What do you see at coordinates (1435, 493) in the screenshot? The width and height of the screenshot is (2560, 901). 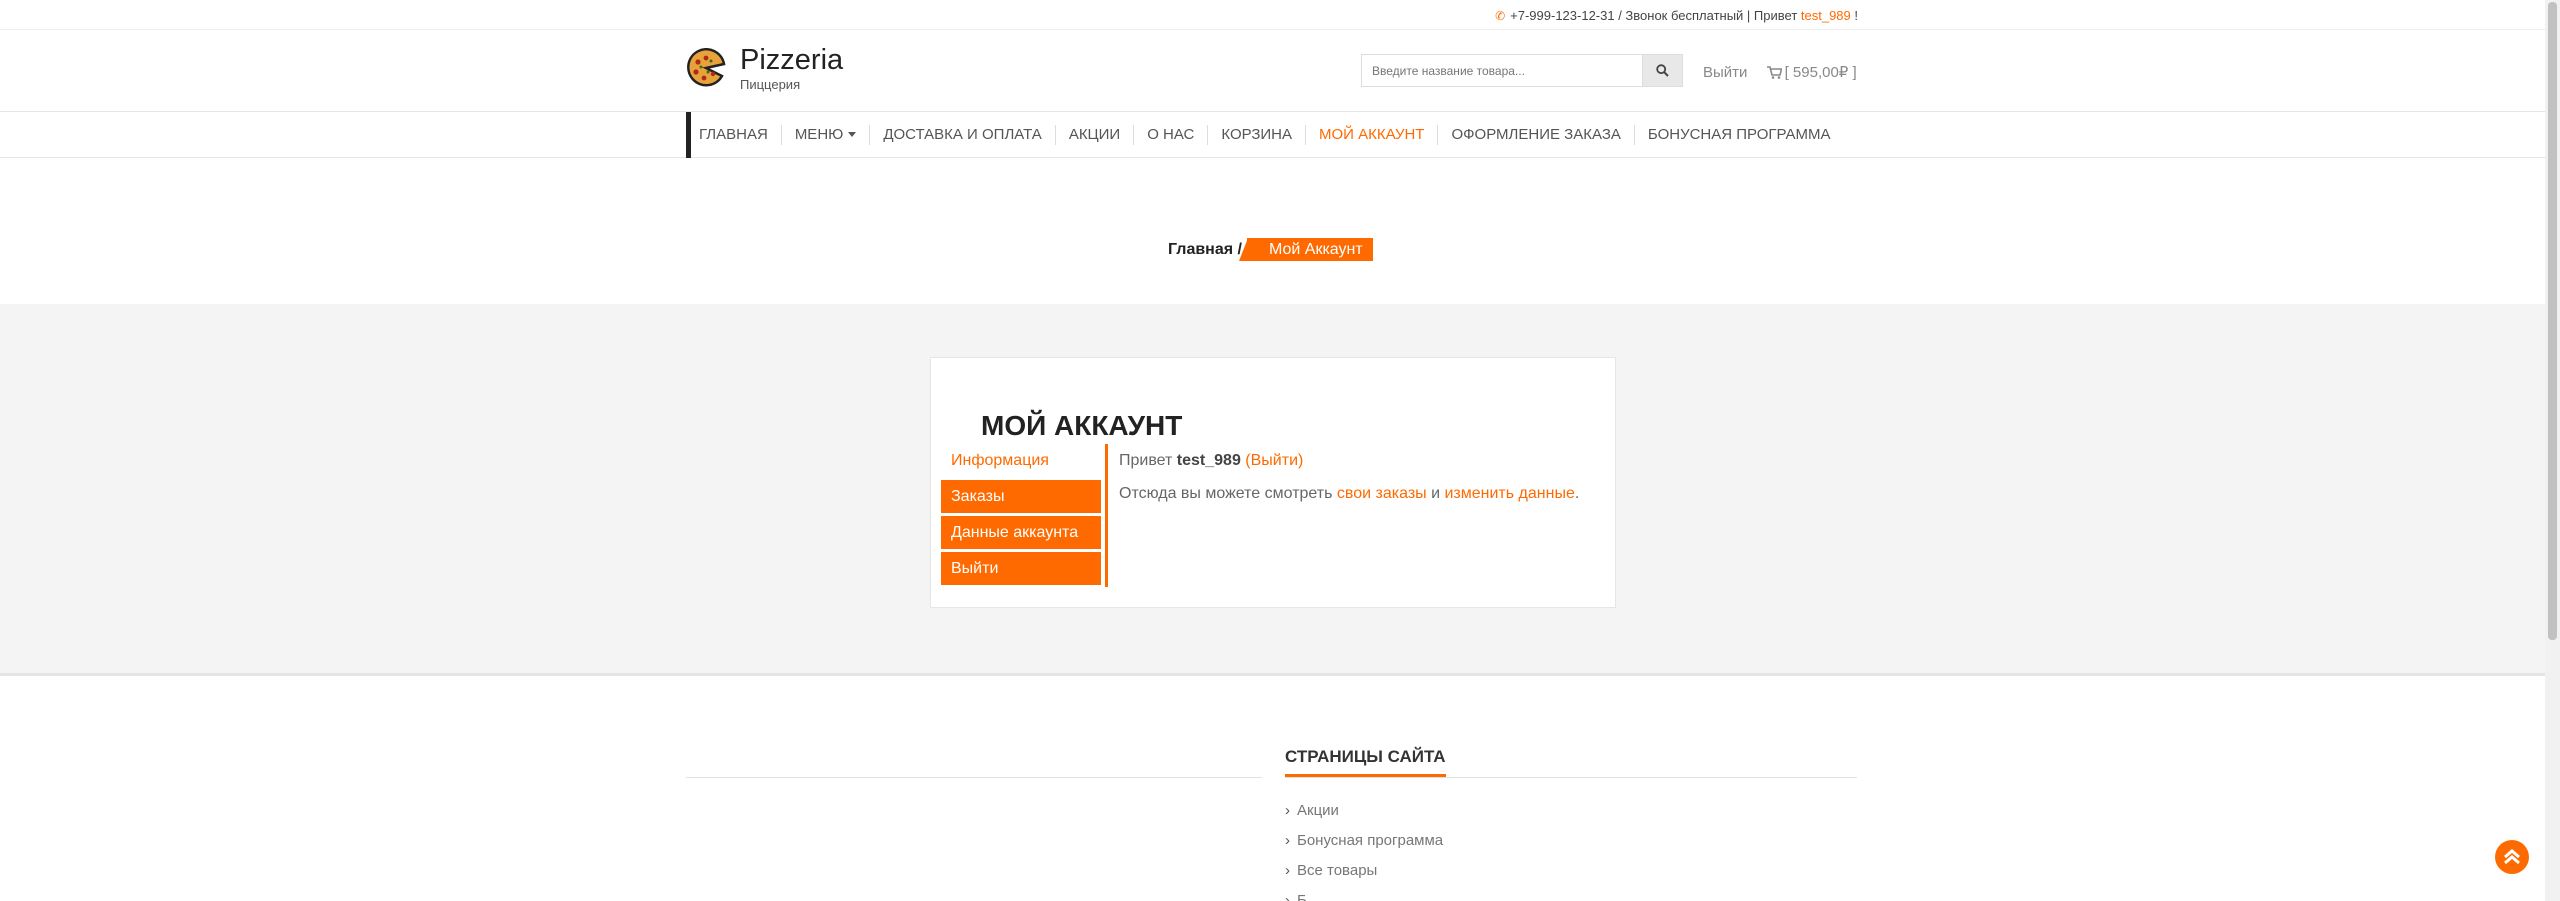 I see `info-and: и` at bounding box center [1435, 493].